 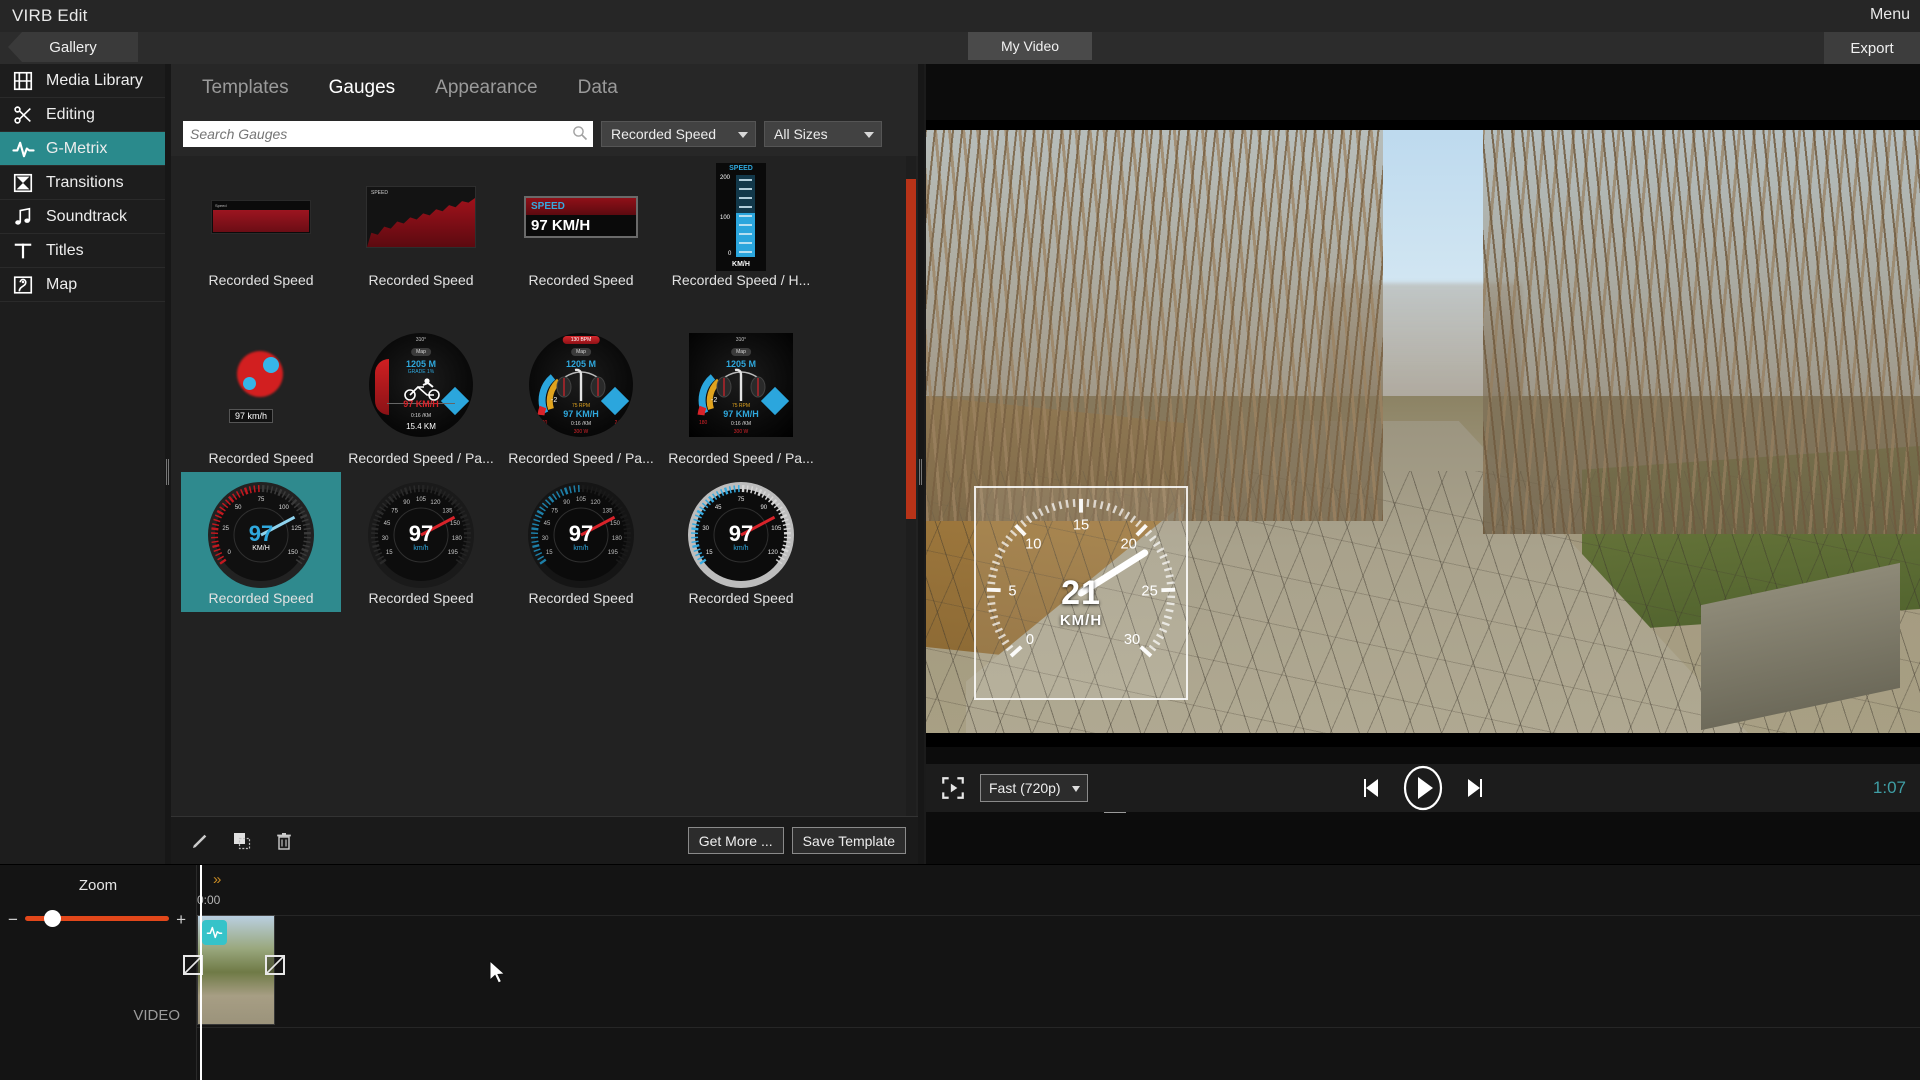 I want to click on sidebar-item-media-library: Media Library, so click(x=84, y=81).